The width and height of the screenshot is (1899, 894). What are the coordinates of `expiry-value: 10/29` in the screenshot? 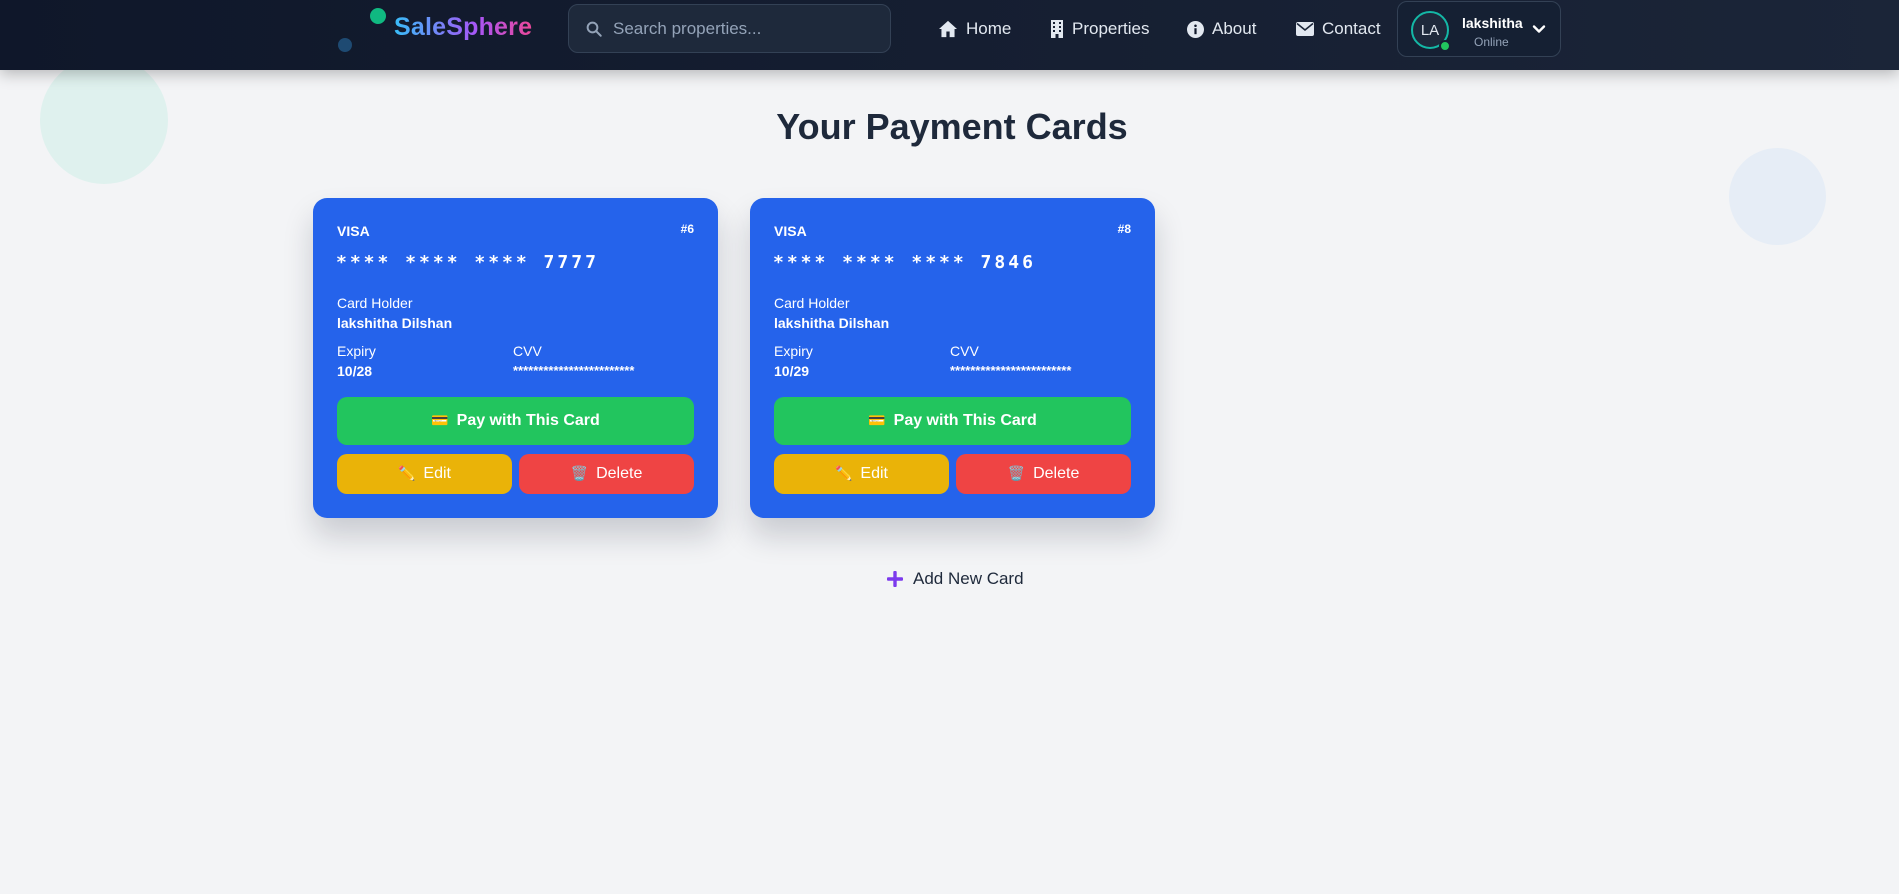 It's located at (792, 371).